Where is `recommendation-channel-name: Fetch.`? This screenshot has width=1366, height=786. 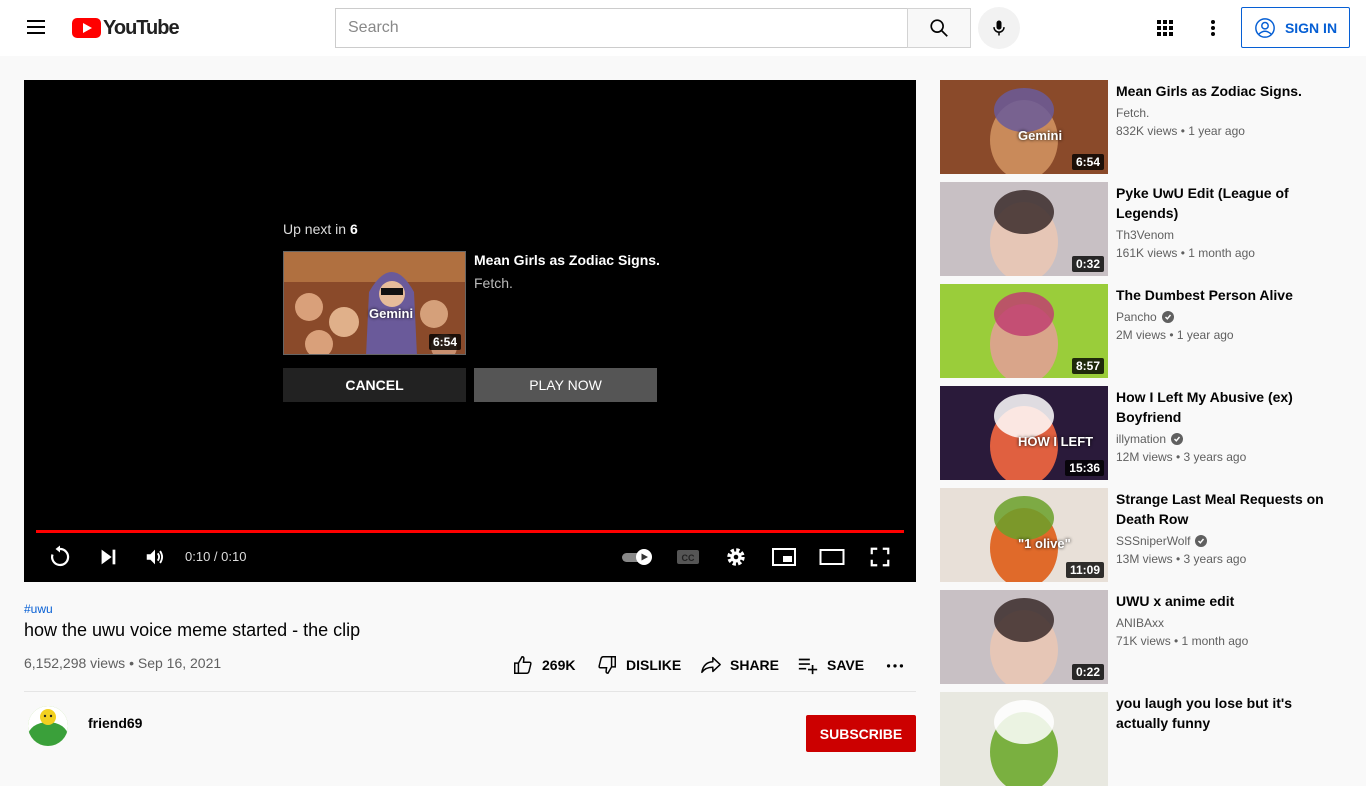 recommendation-channel-name: Fetch. is located at coordinates (1133, 113).